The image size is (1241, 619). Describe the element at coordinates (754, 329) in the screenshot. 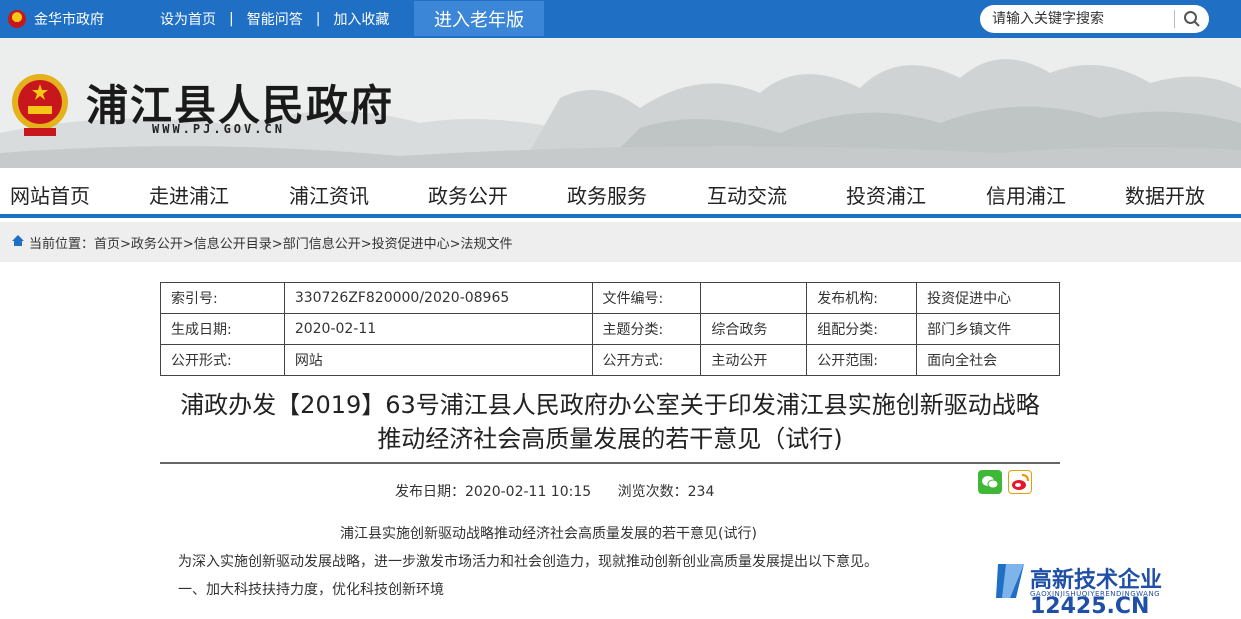

I see `topic-value: 综合政务` at that location.